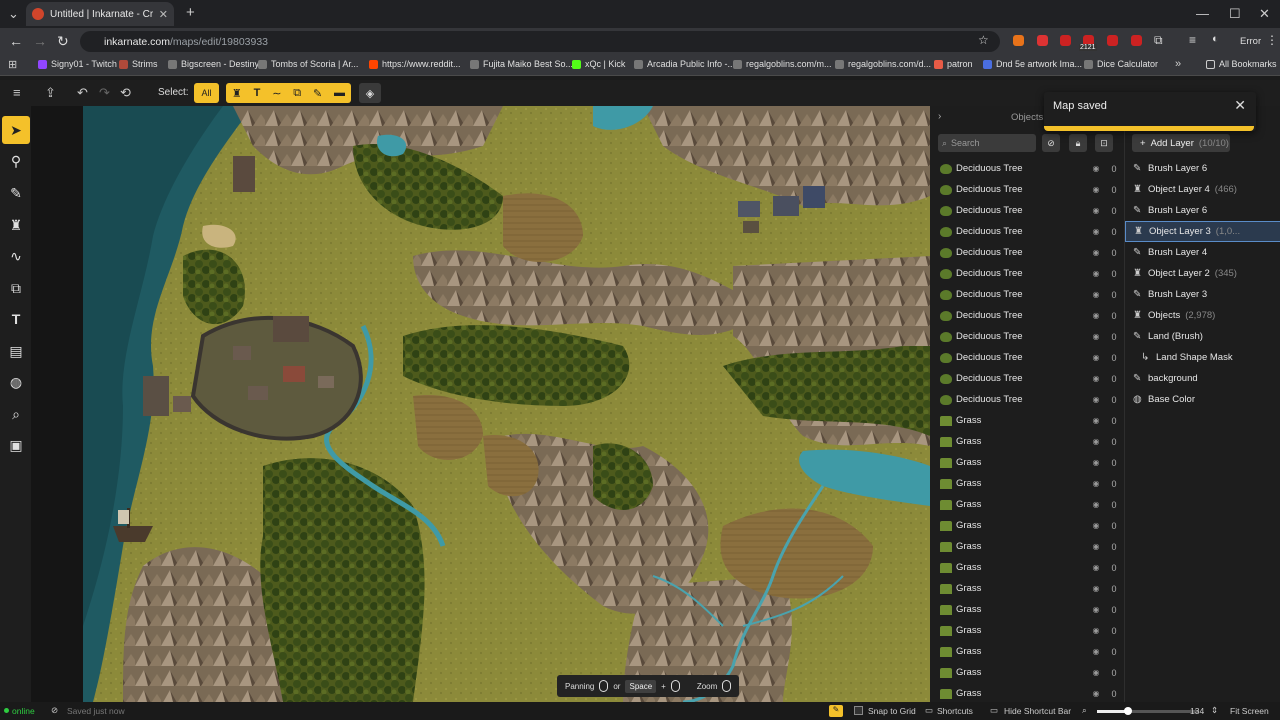 This screenshot has height=720, width=1280. What do you see at coordinates (50, 93) in the screenshot?
I see `export-icon: ⇪` at bounding box center [50, 93].